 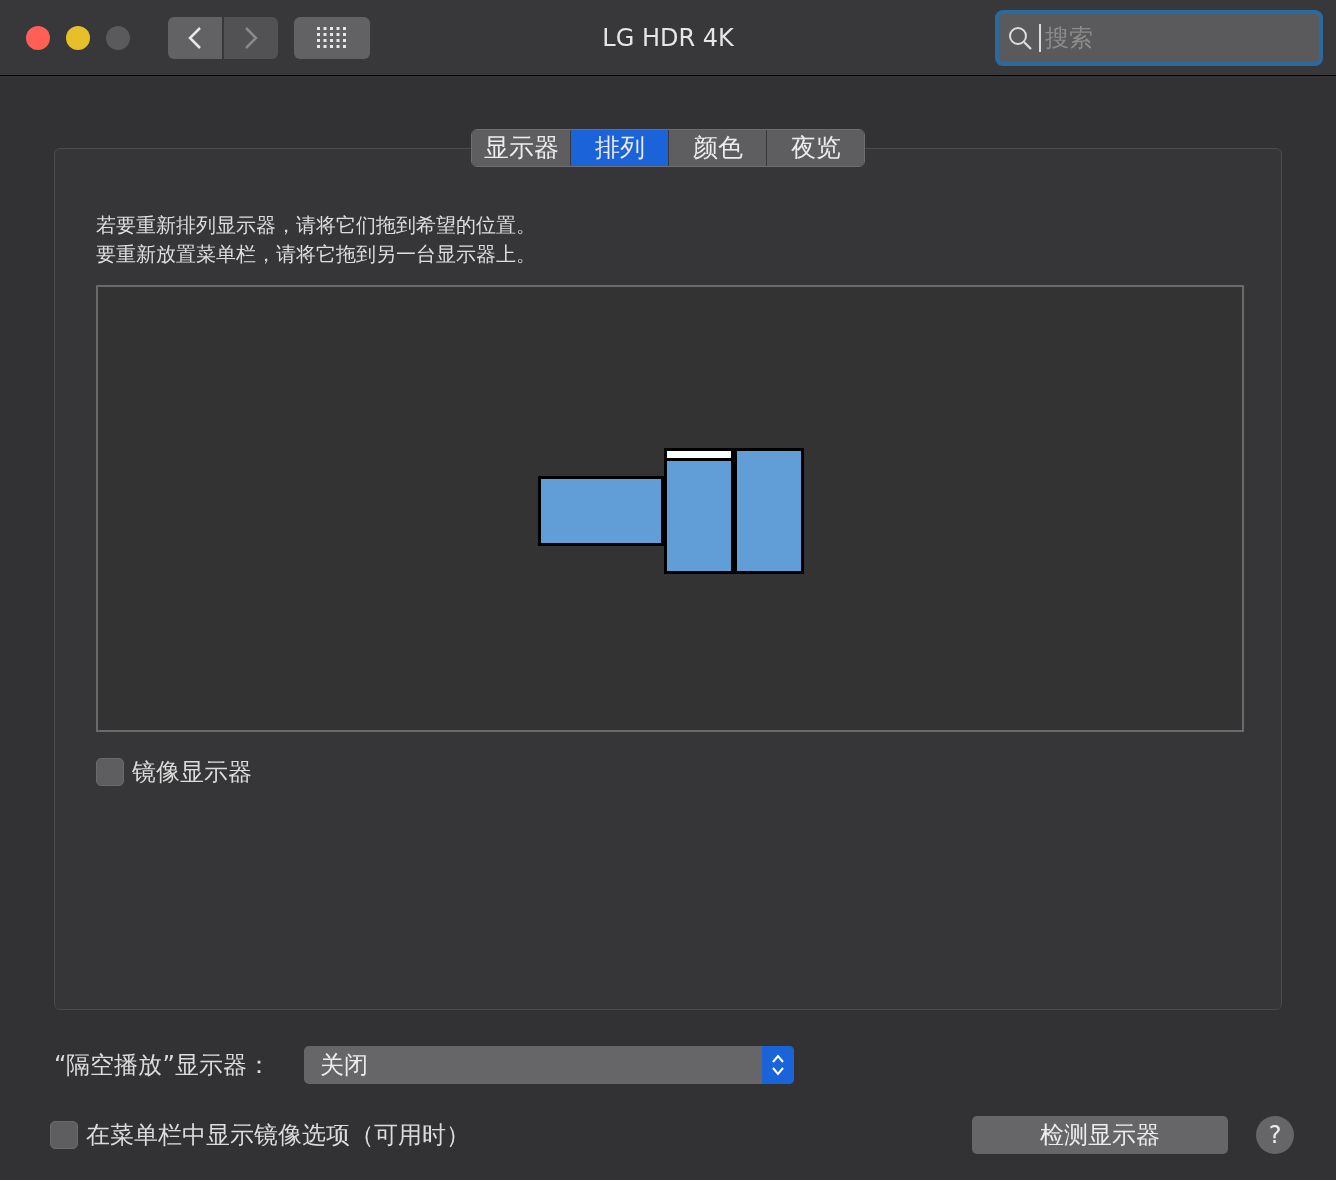 I want to click on airplay-label: “隔空播放”显示器：, so click(x=163, y=1065).